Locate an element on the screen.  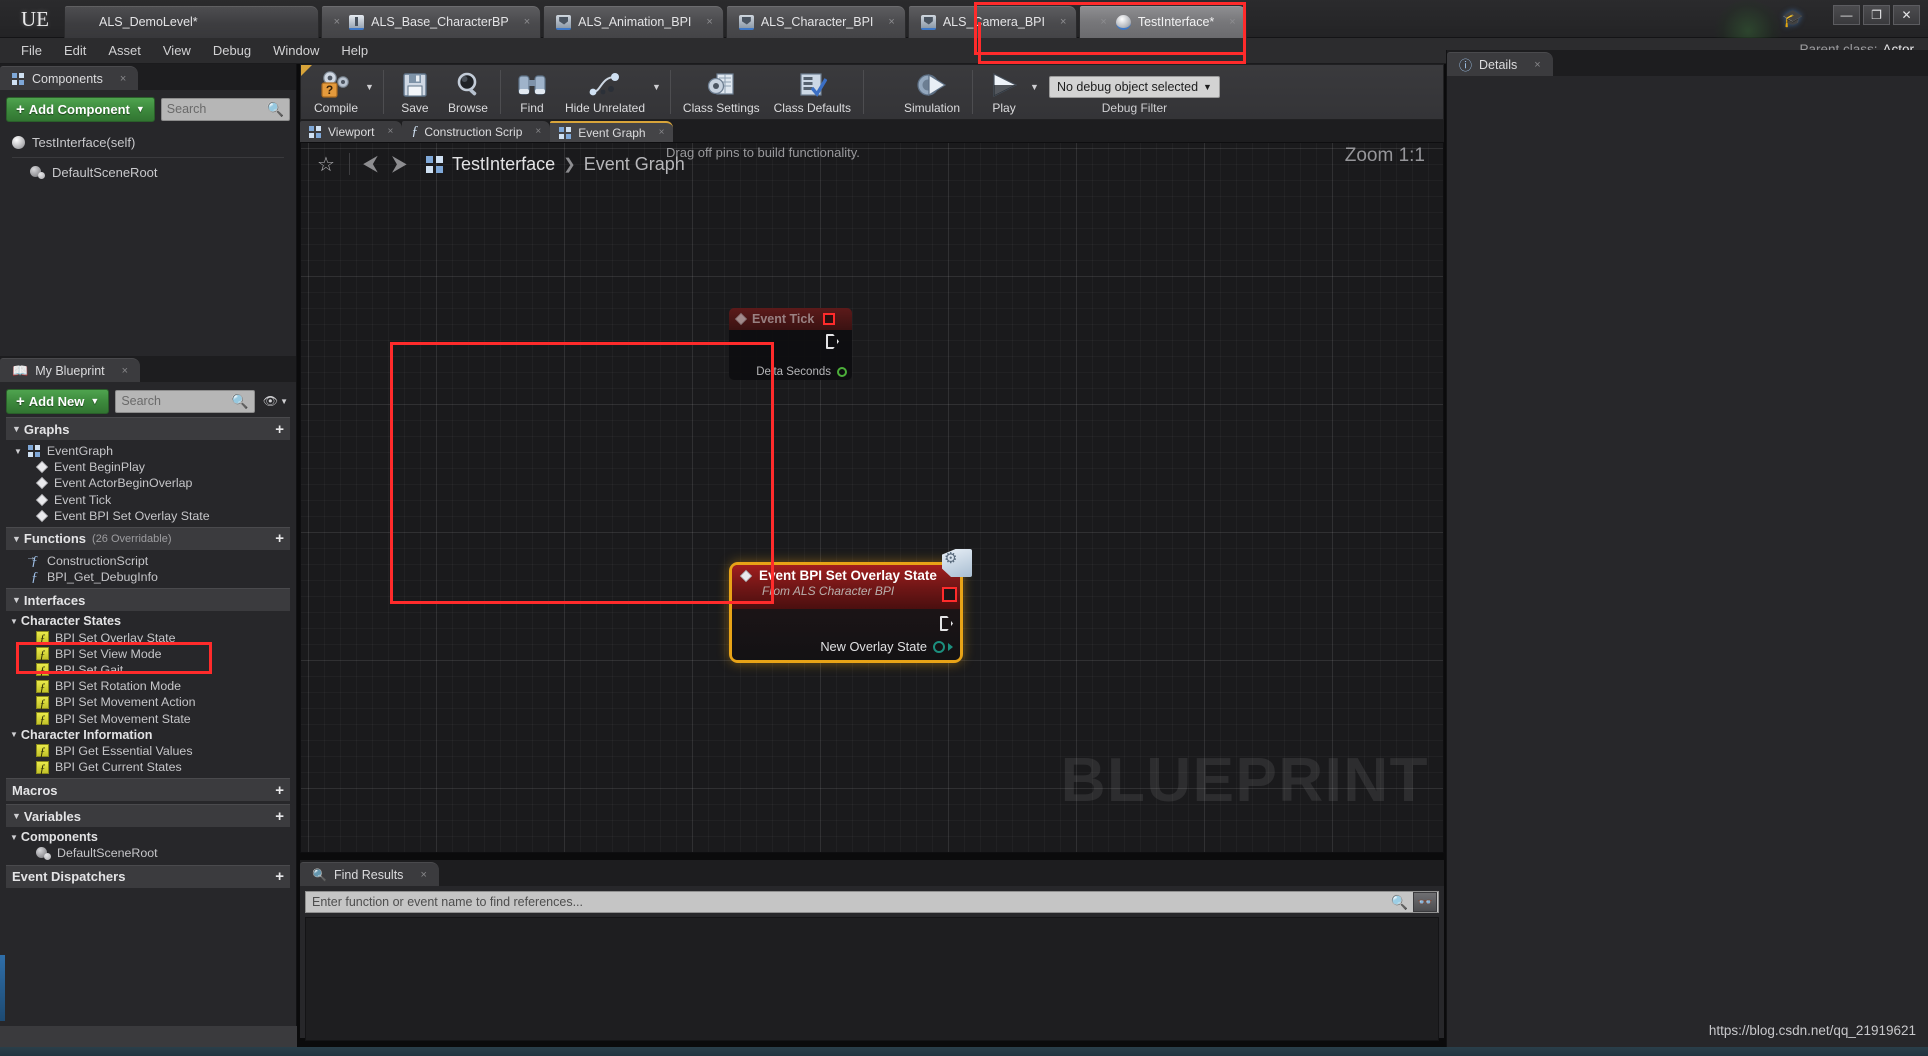
components-search-input: Search 🔍 is located at coordinates (225, 109).